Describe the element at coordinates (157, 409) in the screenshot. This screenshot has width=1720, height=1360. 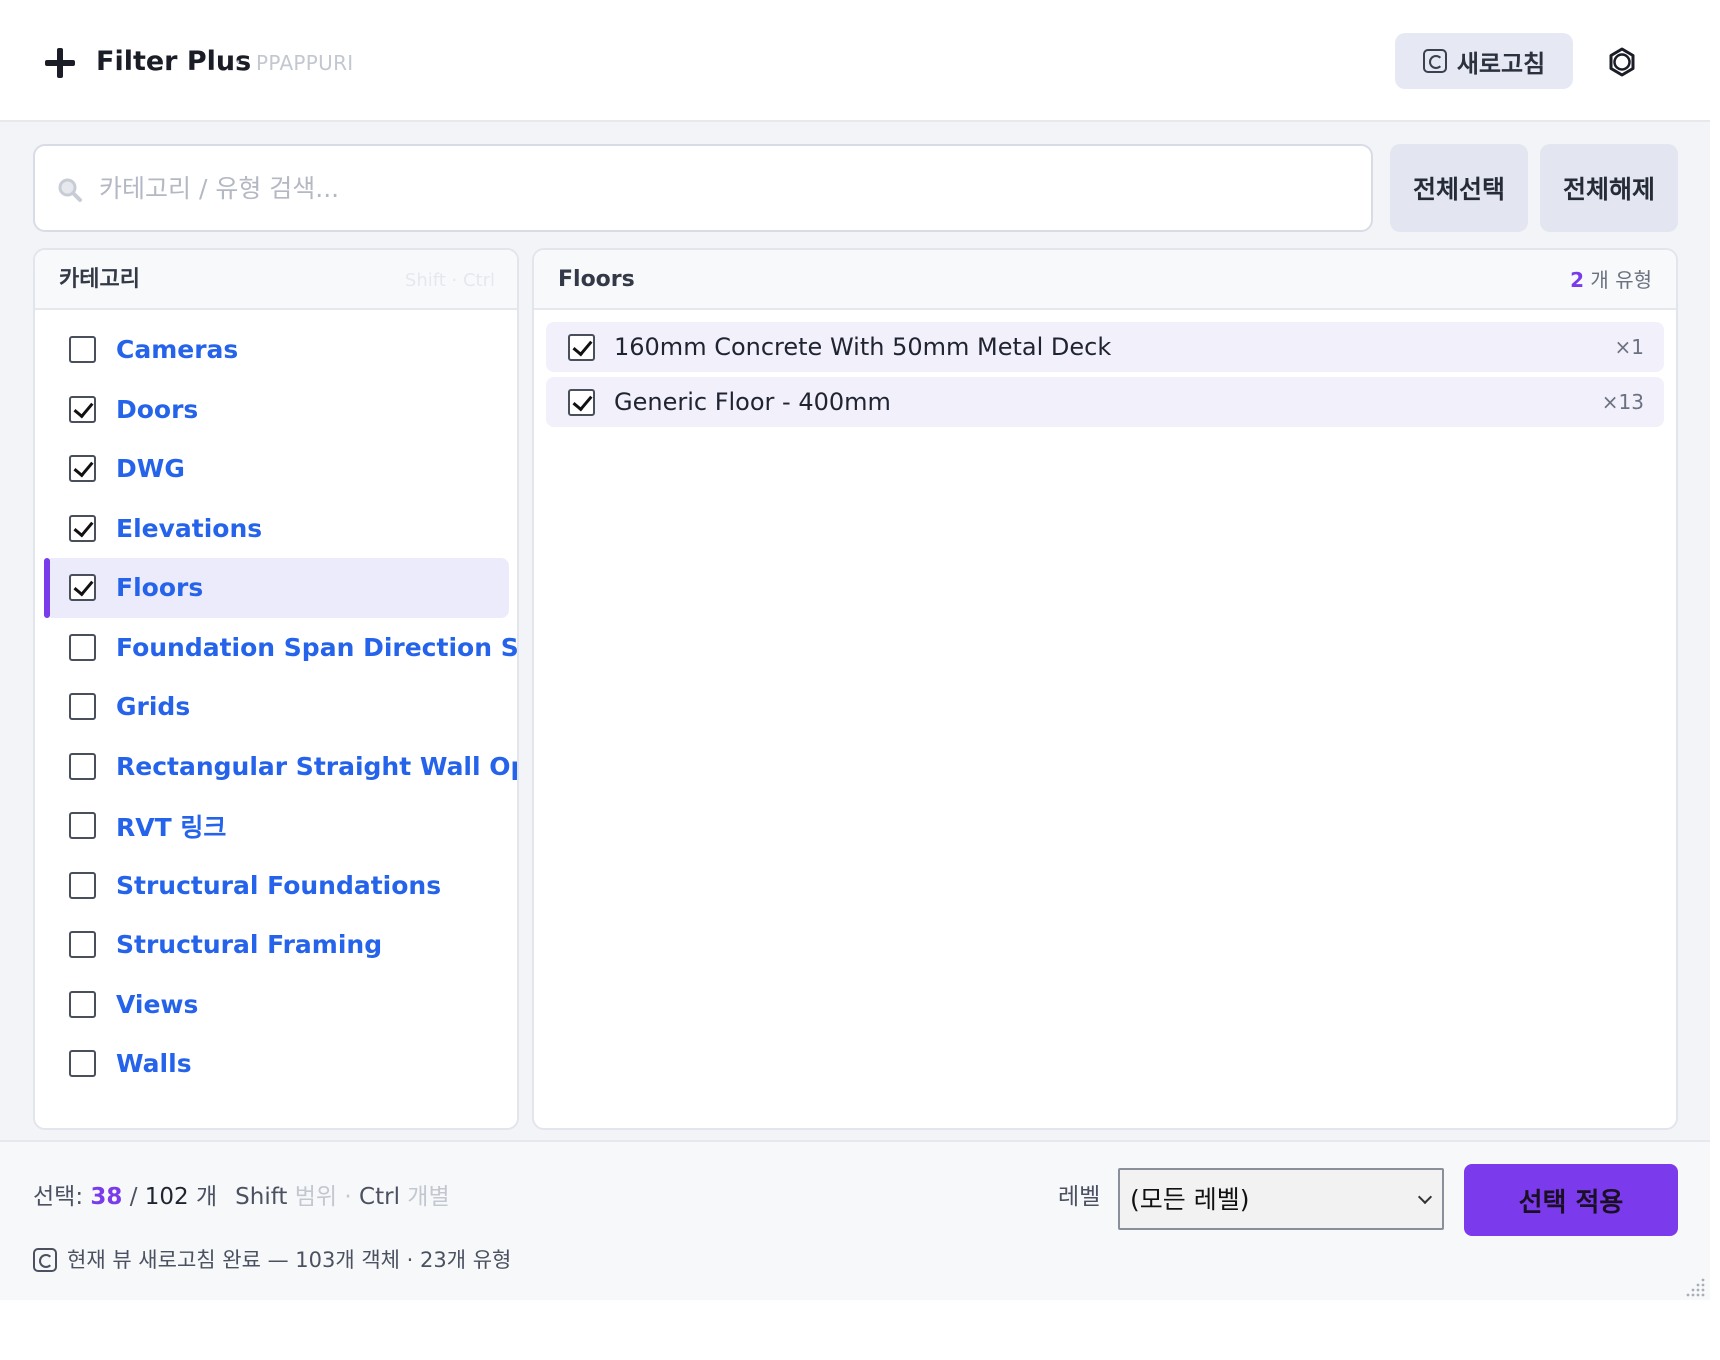
I see `category-label: Doors` at that location.